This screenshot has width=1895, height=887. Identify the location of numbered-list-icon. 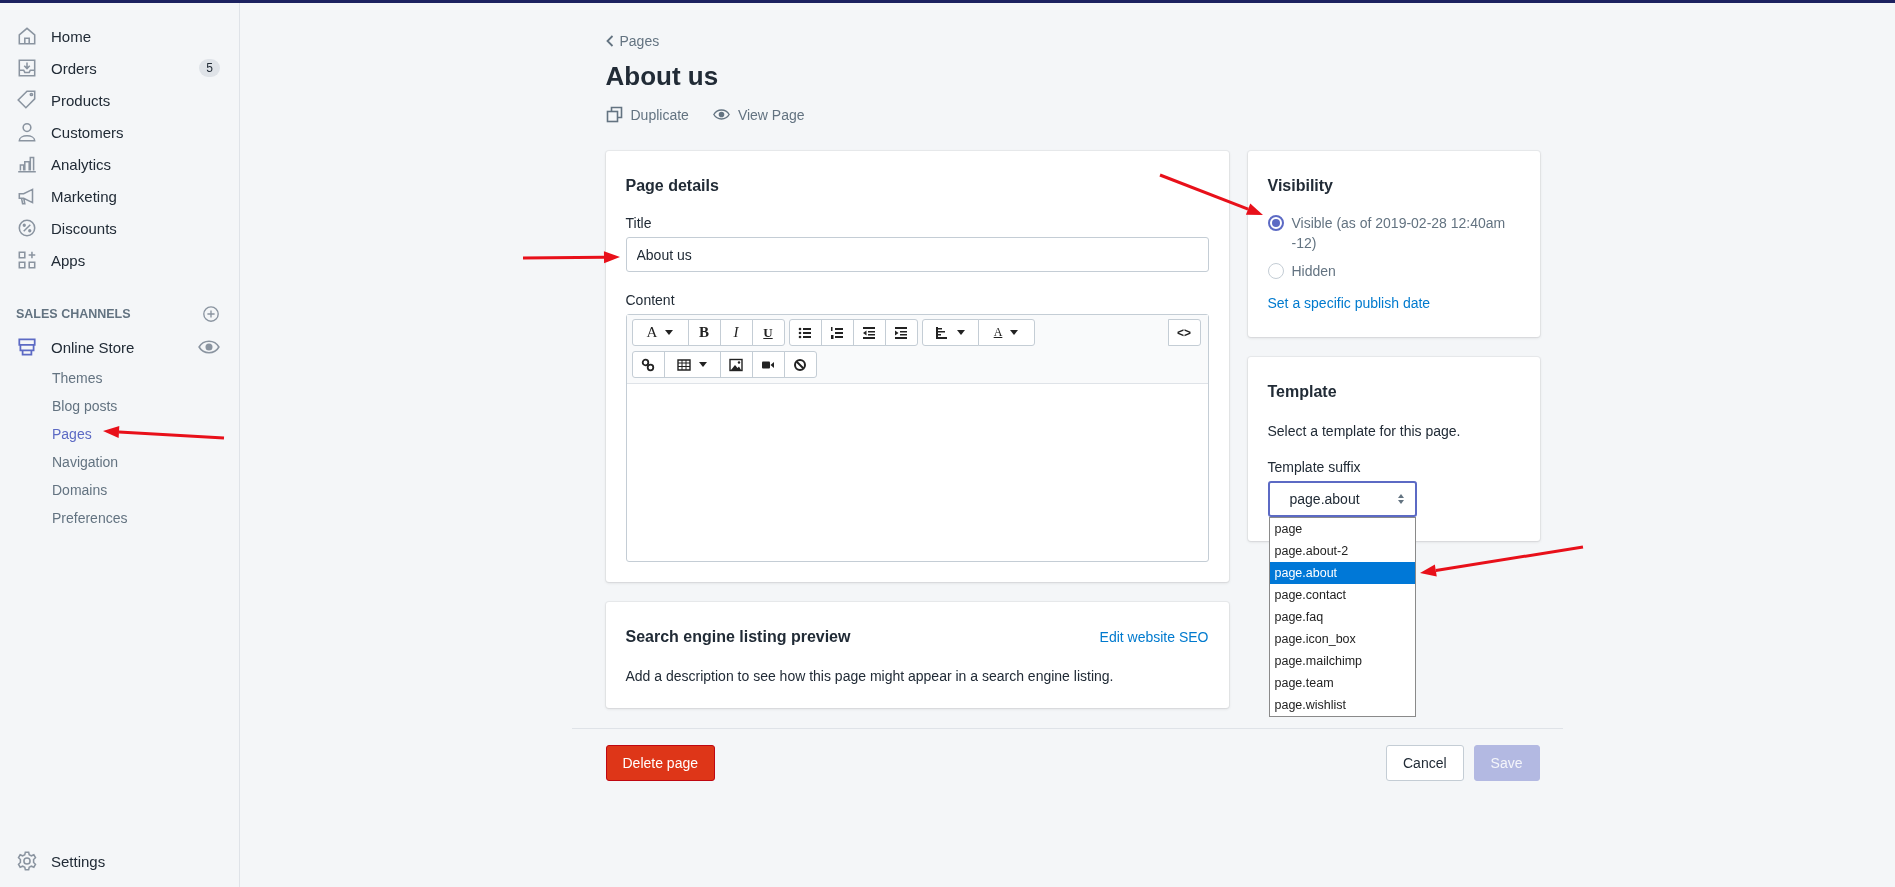
(837, 332).